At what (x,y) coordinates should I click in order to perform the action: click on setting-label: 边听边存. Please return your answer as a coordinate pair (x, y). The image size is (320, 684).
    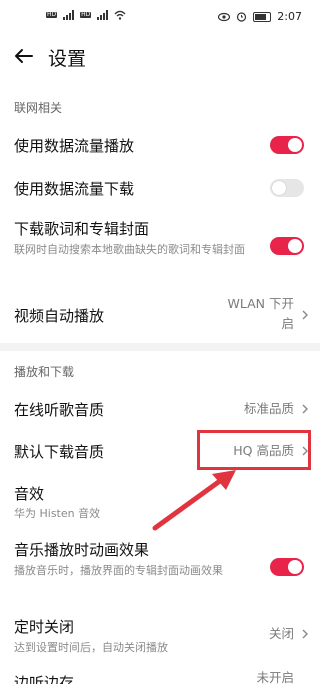
    Looking at the image, I should click on (44, 679).